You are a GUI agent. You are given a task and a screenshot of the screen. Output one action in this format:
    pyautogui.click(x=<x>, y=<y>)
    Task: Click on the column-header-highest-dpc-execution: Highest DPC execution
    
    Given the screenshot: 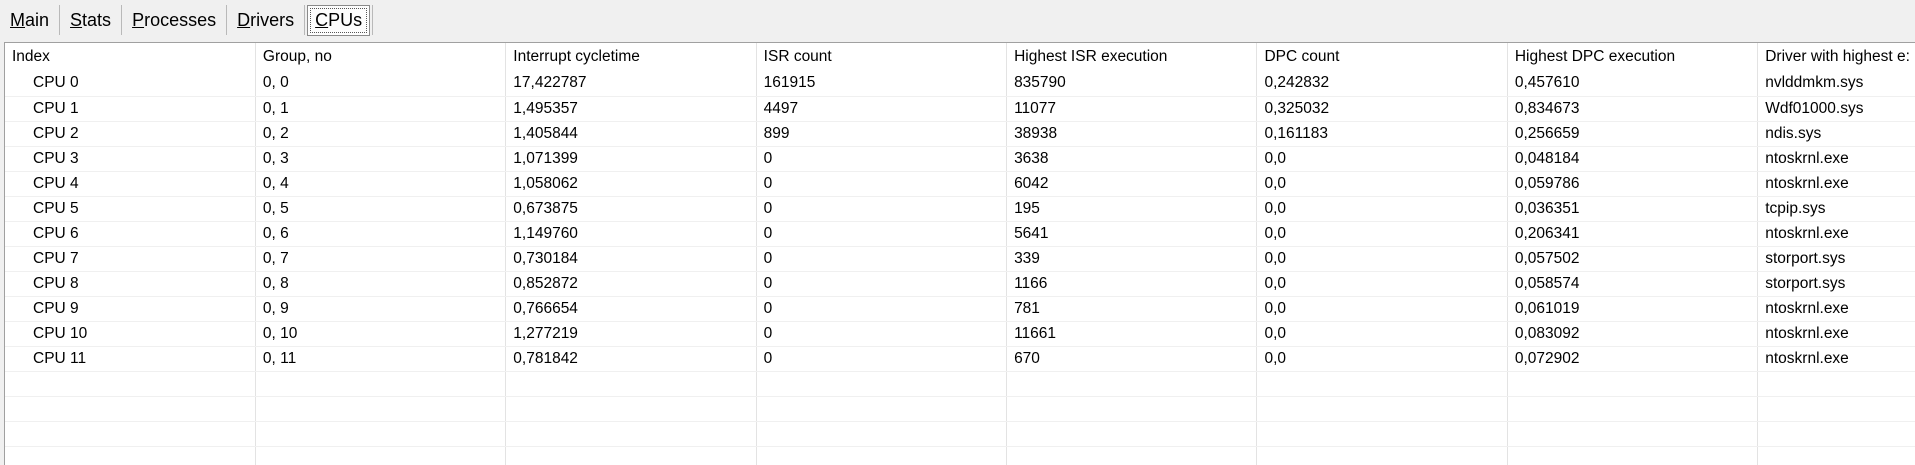 What is the action you would take?
    pyautogui.click(x=1633, y=57)
    